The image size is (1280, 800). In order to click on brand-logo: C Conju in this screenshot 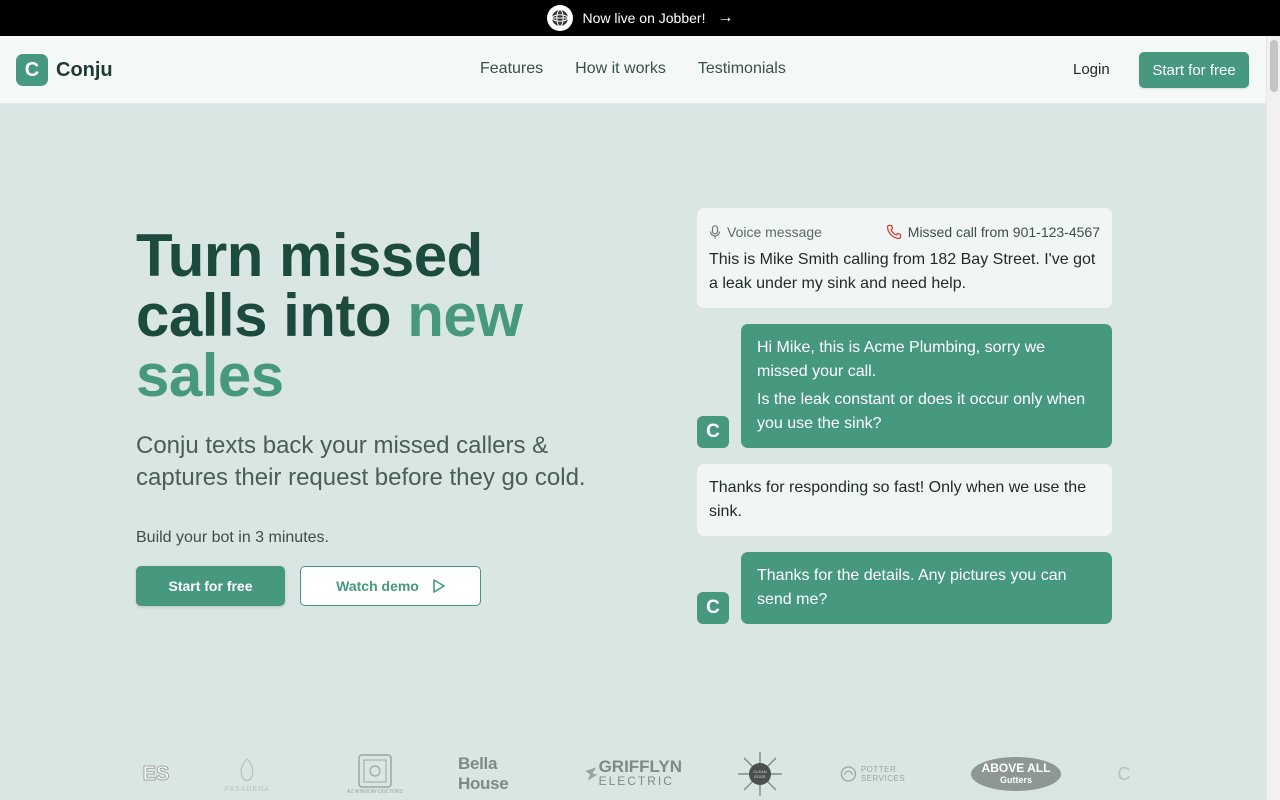, I will do `click(64, 70)`.